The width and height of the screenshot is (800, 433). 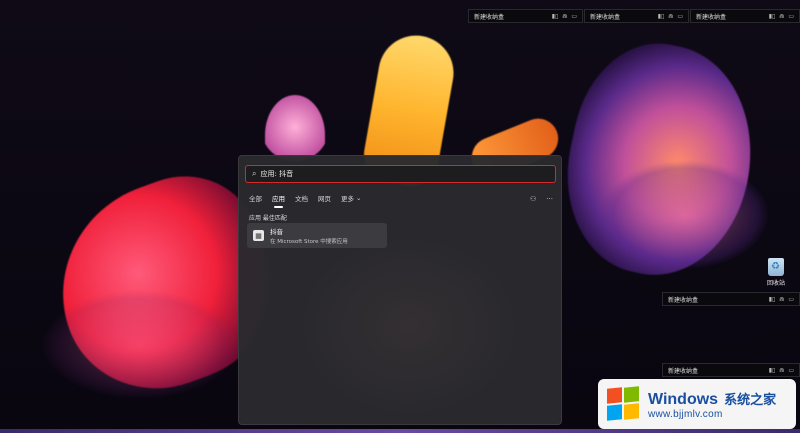 I want to click on result-subtitle: 在 Microsoft Store 中搜索应用, so click(x=309, y=242).